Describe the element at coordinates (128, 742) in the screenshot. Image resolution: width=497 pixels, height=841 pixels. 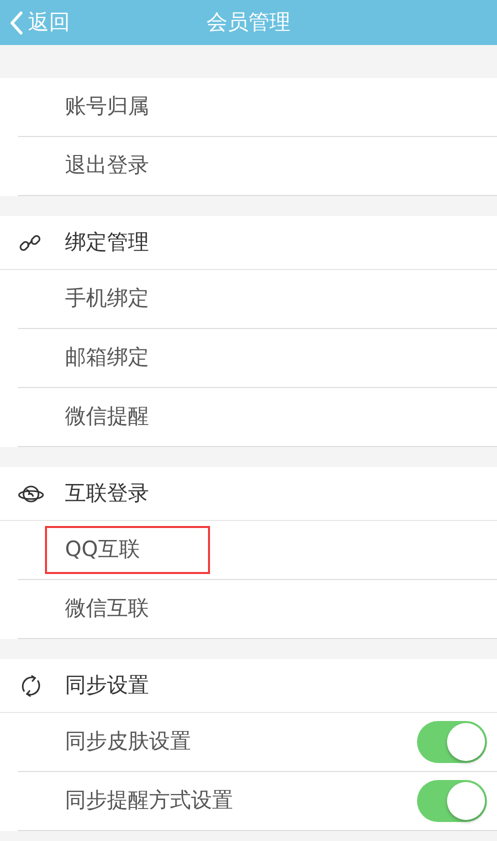
I see `setting-label: 同步皮肤设置` at that location.